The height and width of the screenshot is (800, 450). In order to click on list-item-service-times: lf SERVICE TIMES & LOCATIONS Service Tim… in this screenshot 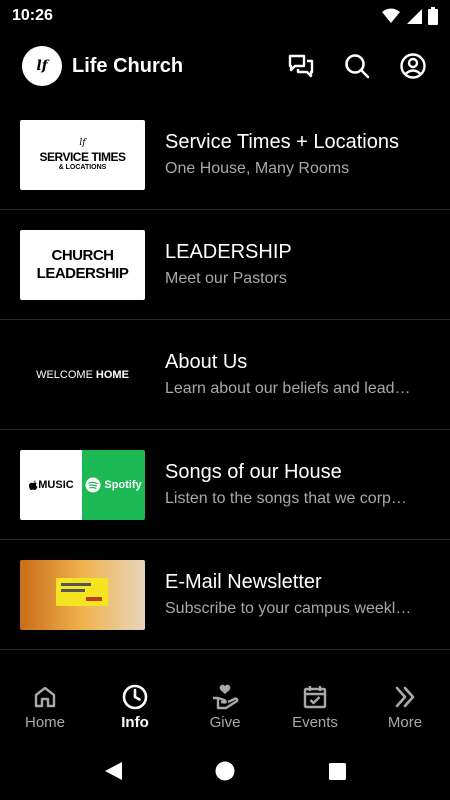, I will do `click(225, 155)`.